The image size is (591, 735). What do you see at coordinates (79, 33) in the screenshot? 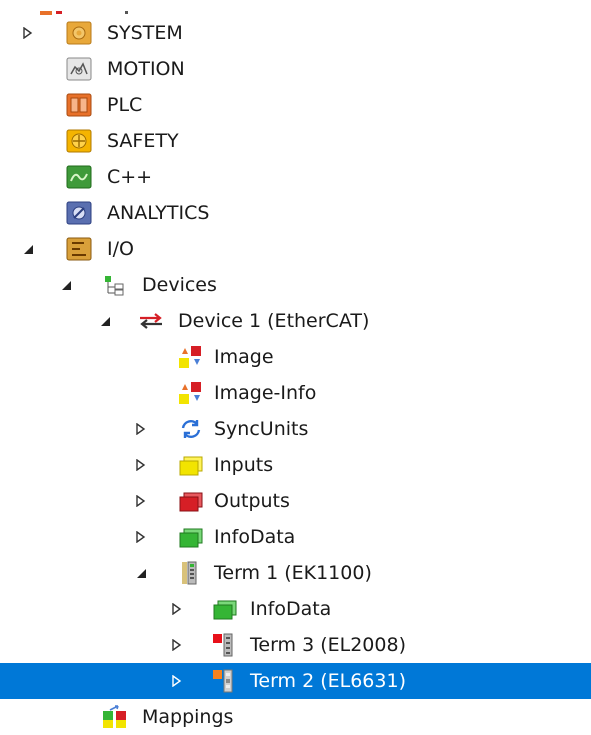
I see `system-icon` at bounding box center [79, 33].